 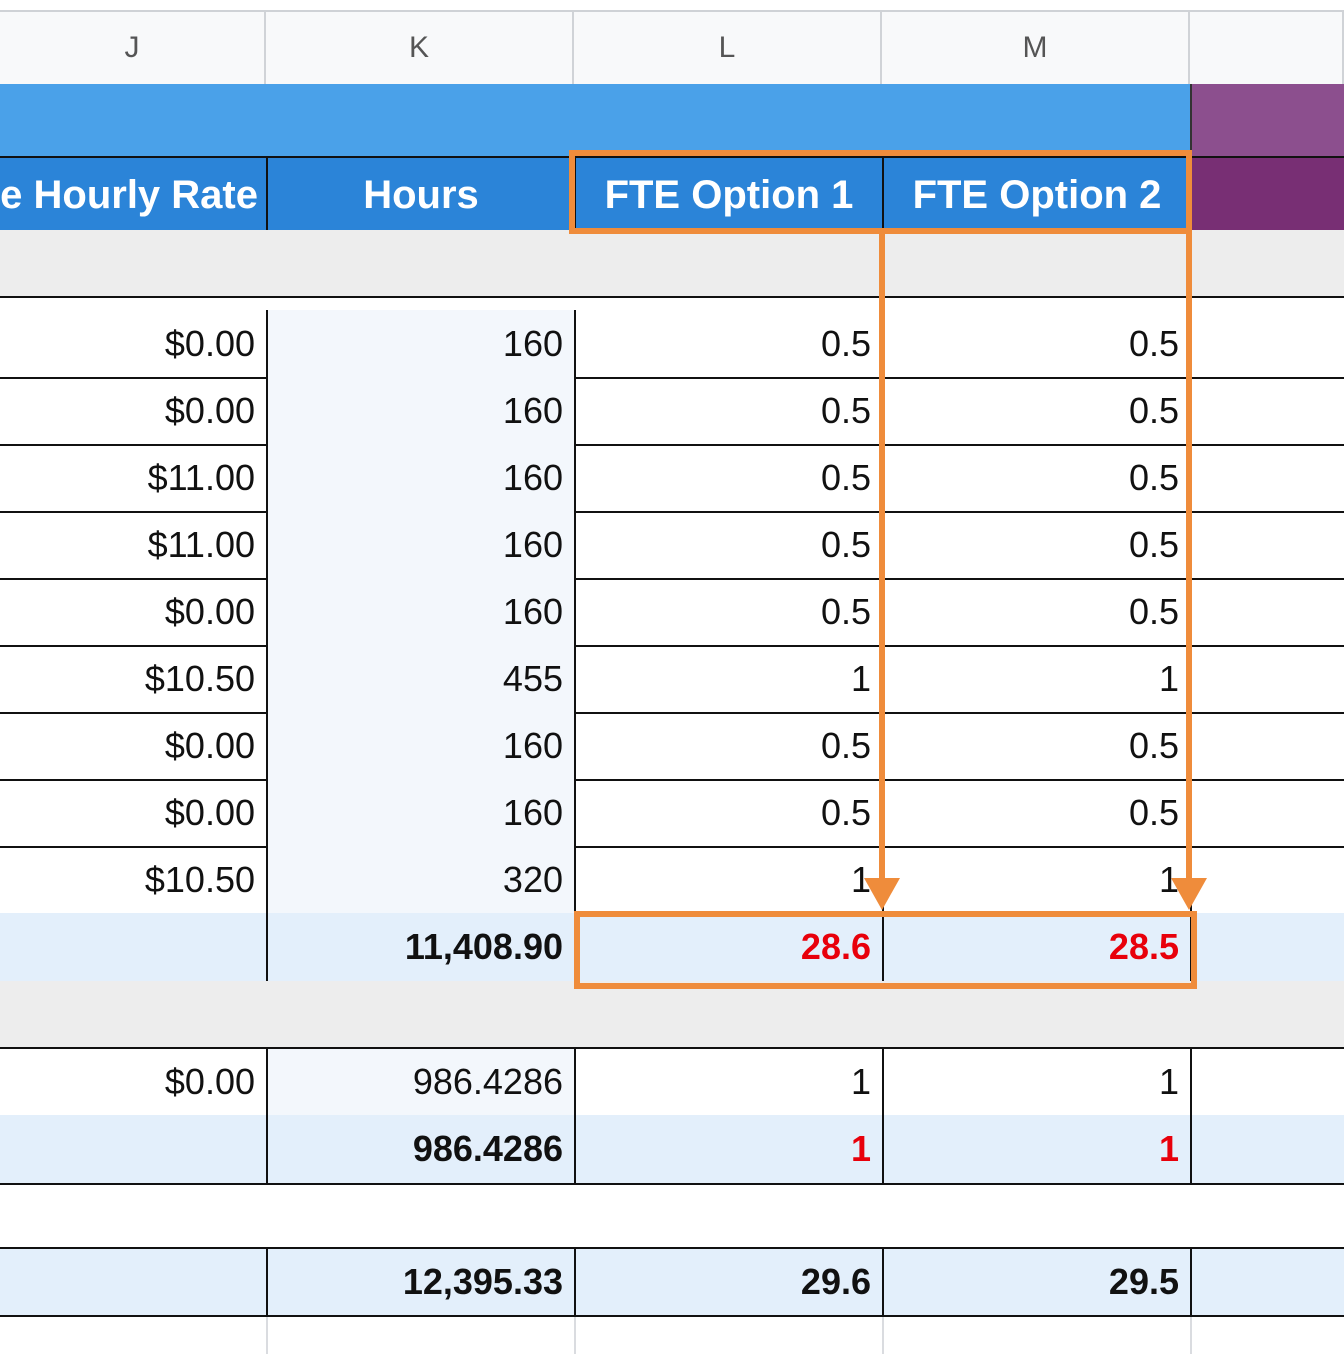 What do you see at coordinates (728, 195) in the screenshot?
I see `header-fte-option-1: FTE Option 1` at bounding box center [728, 195].